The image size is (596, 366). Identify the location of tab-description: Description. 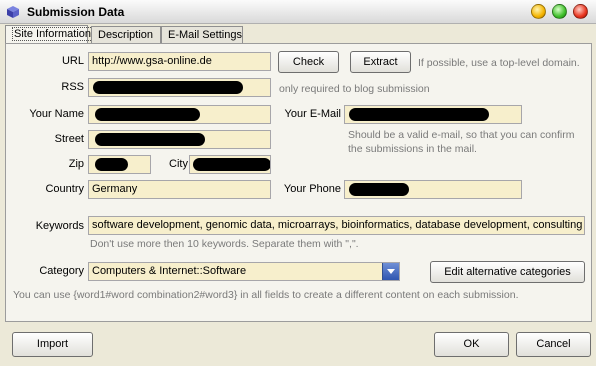
(126, 34).